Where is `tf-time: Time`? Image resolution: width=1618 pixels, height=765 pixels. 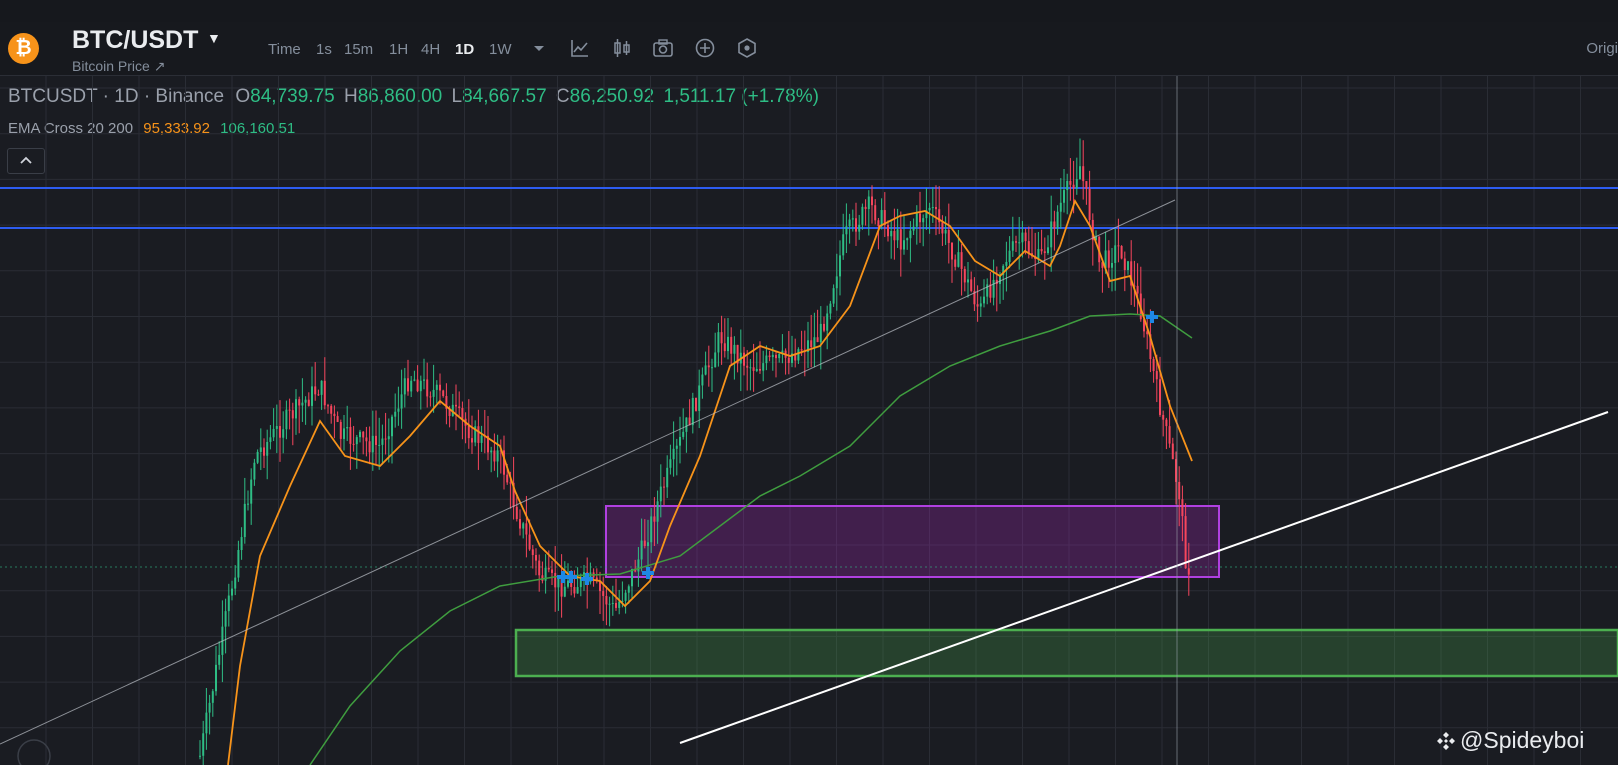 tf-time: Time is located at coordinates (284, 49).